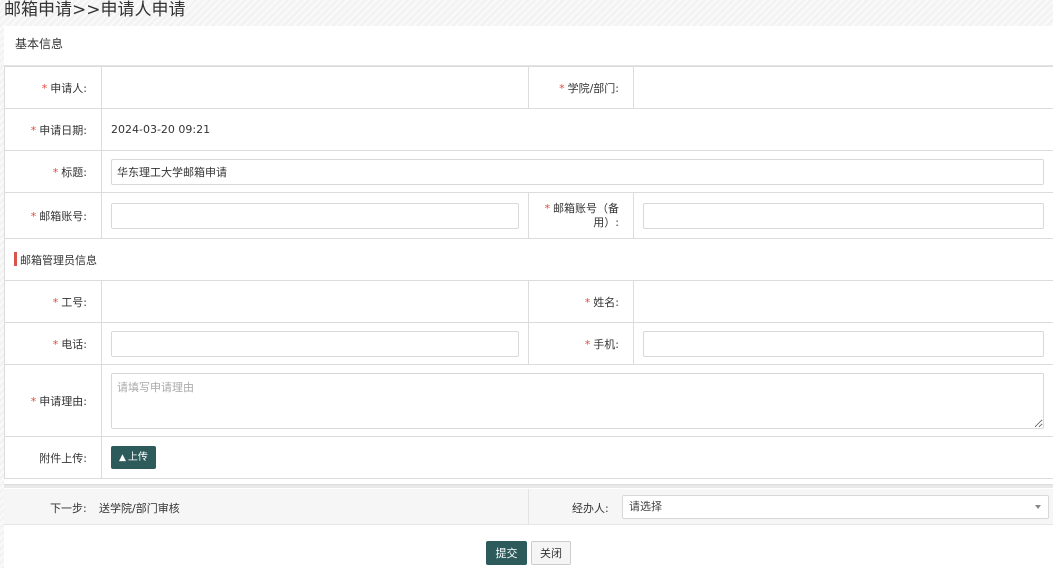 The width and height of the screenshot is (1053, 568). What do you see at coordinates (577, 129) in the screenshot?
I see `date-value: 2024-03-20 09:21` at bounding box center [577, 129].